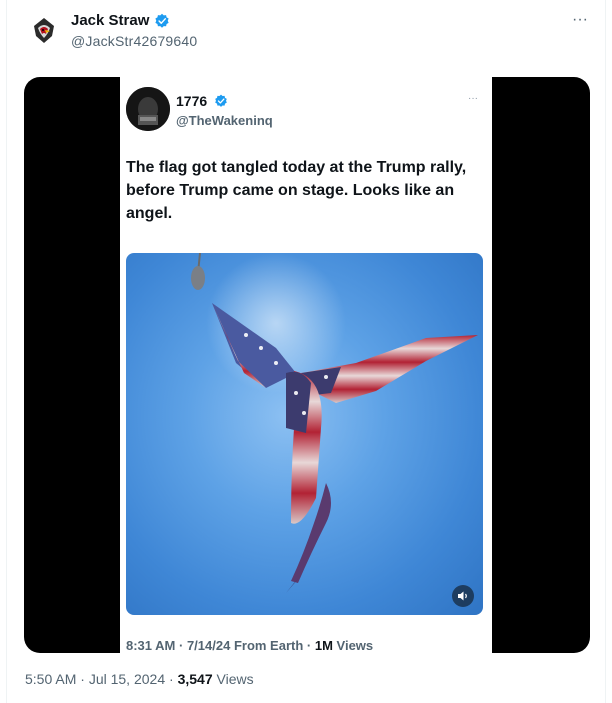 The image size is (612, 703). I want to click on quoted-author-avatar, so click(148, 109).